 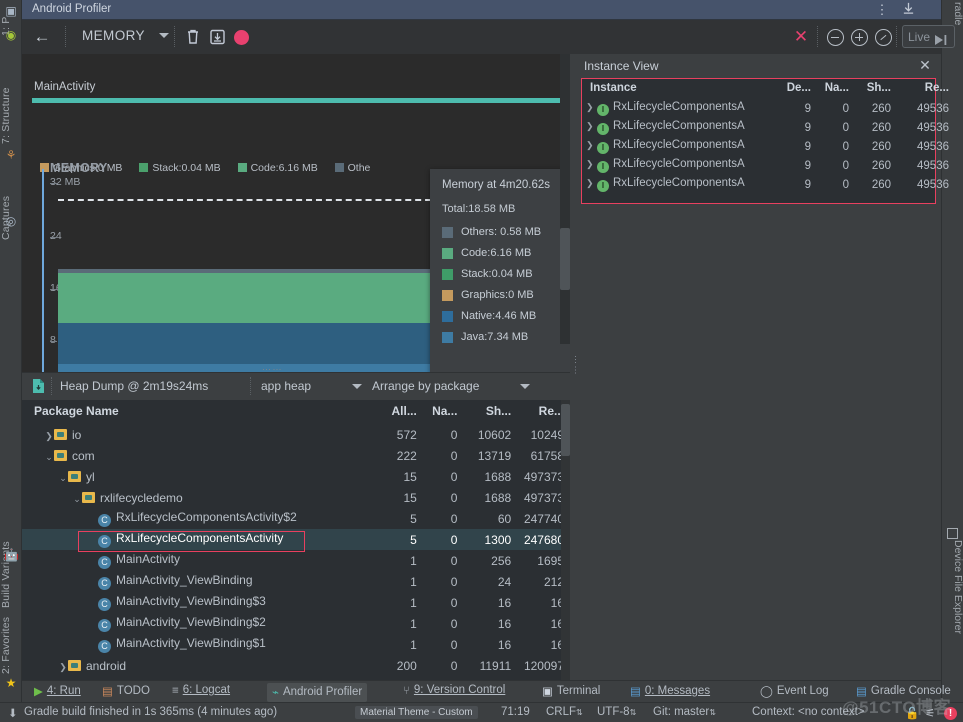 I want to click on instance-icon: I, so click(x=603, y=129).